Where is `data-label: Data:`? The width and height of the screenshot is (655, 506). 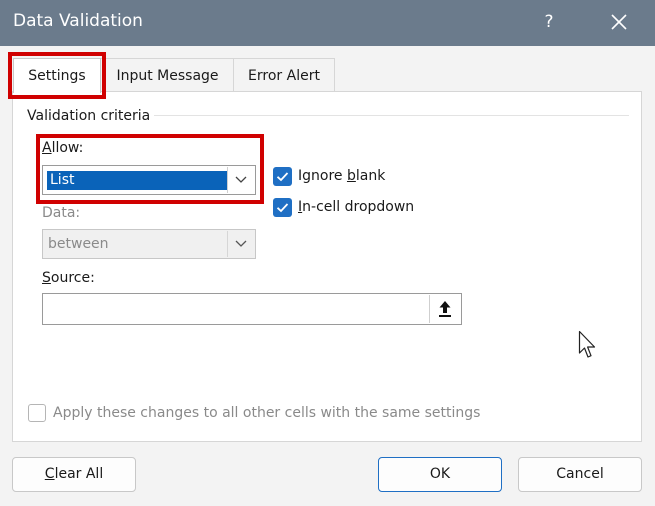 data-label: Data: is located at coordinates (61, 213).